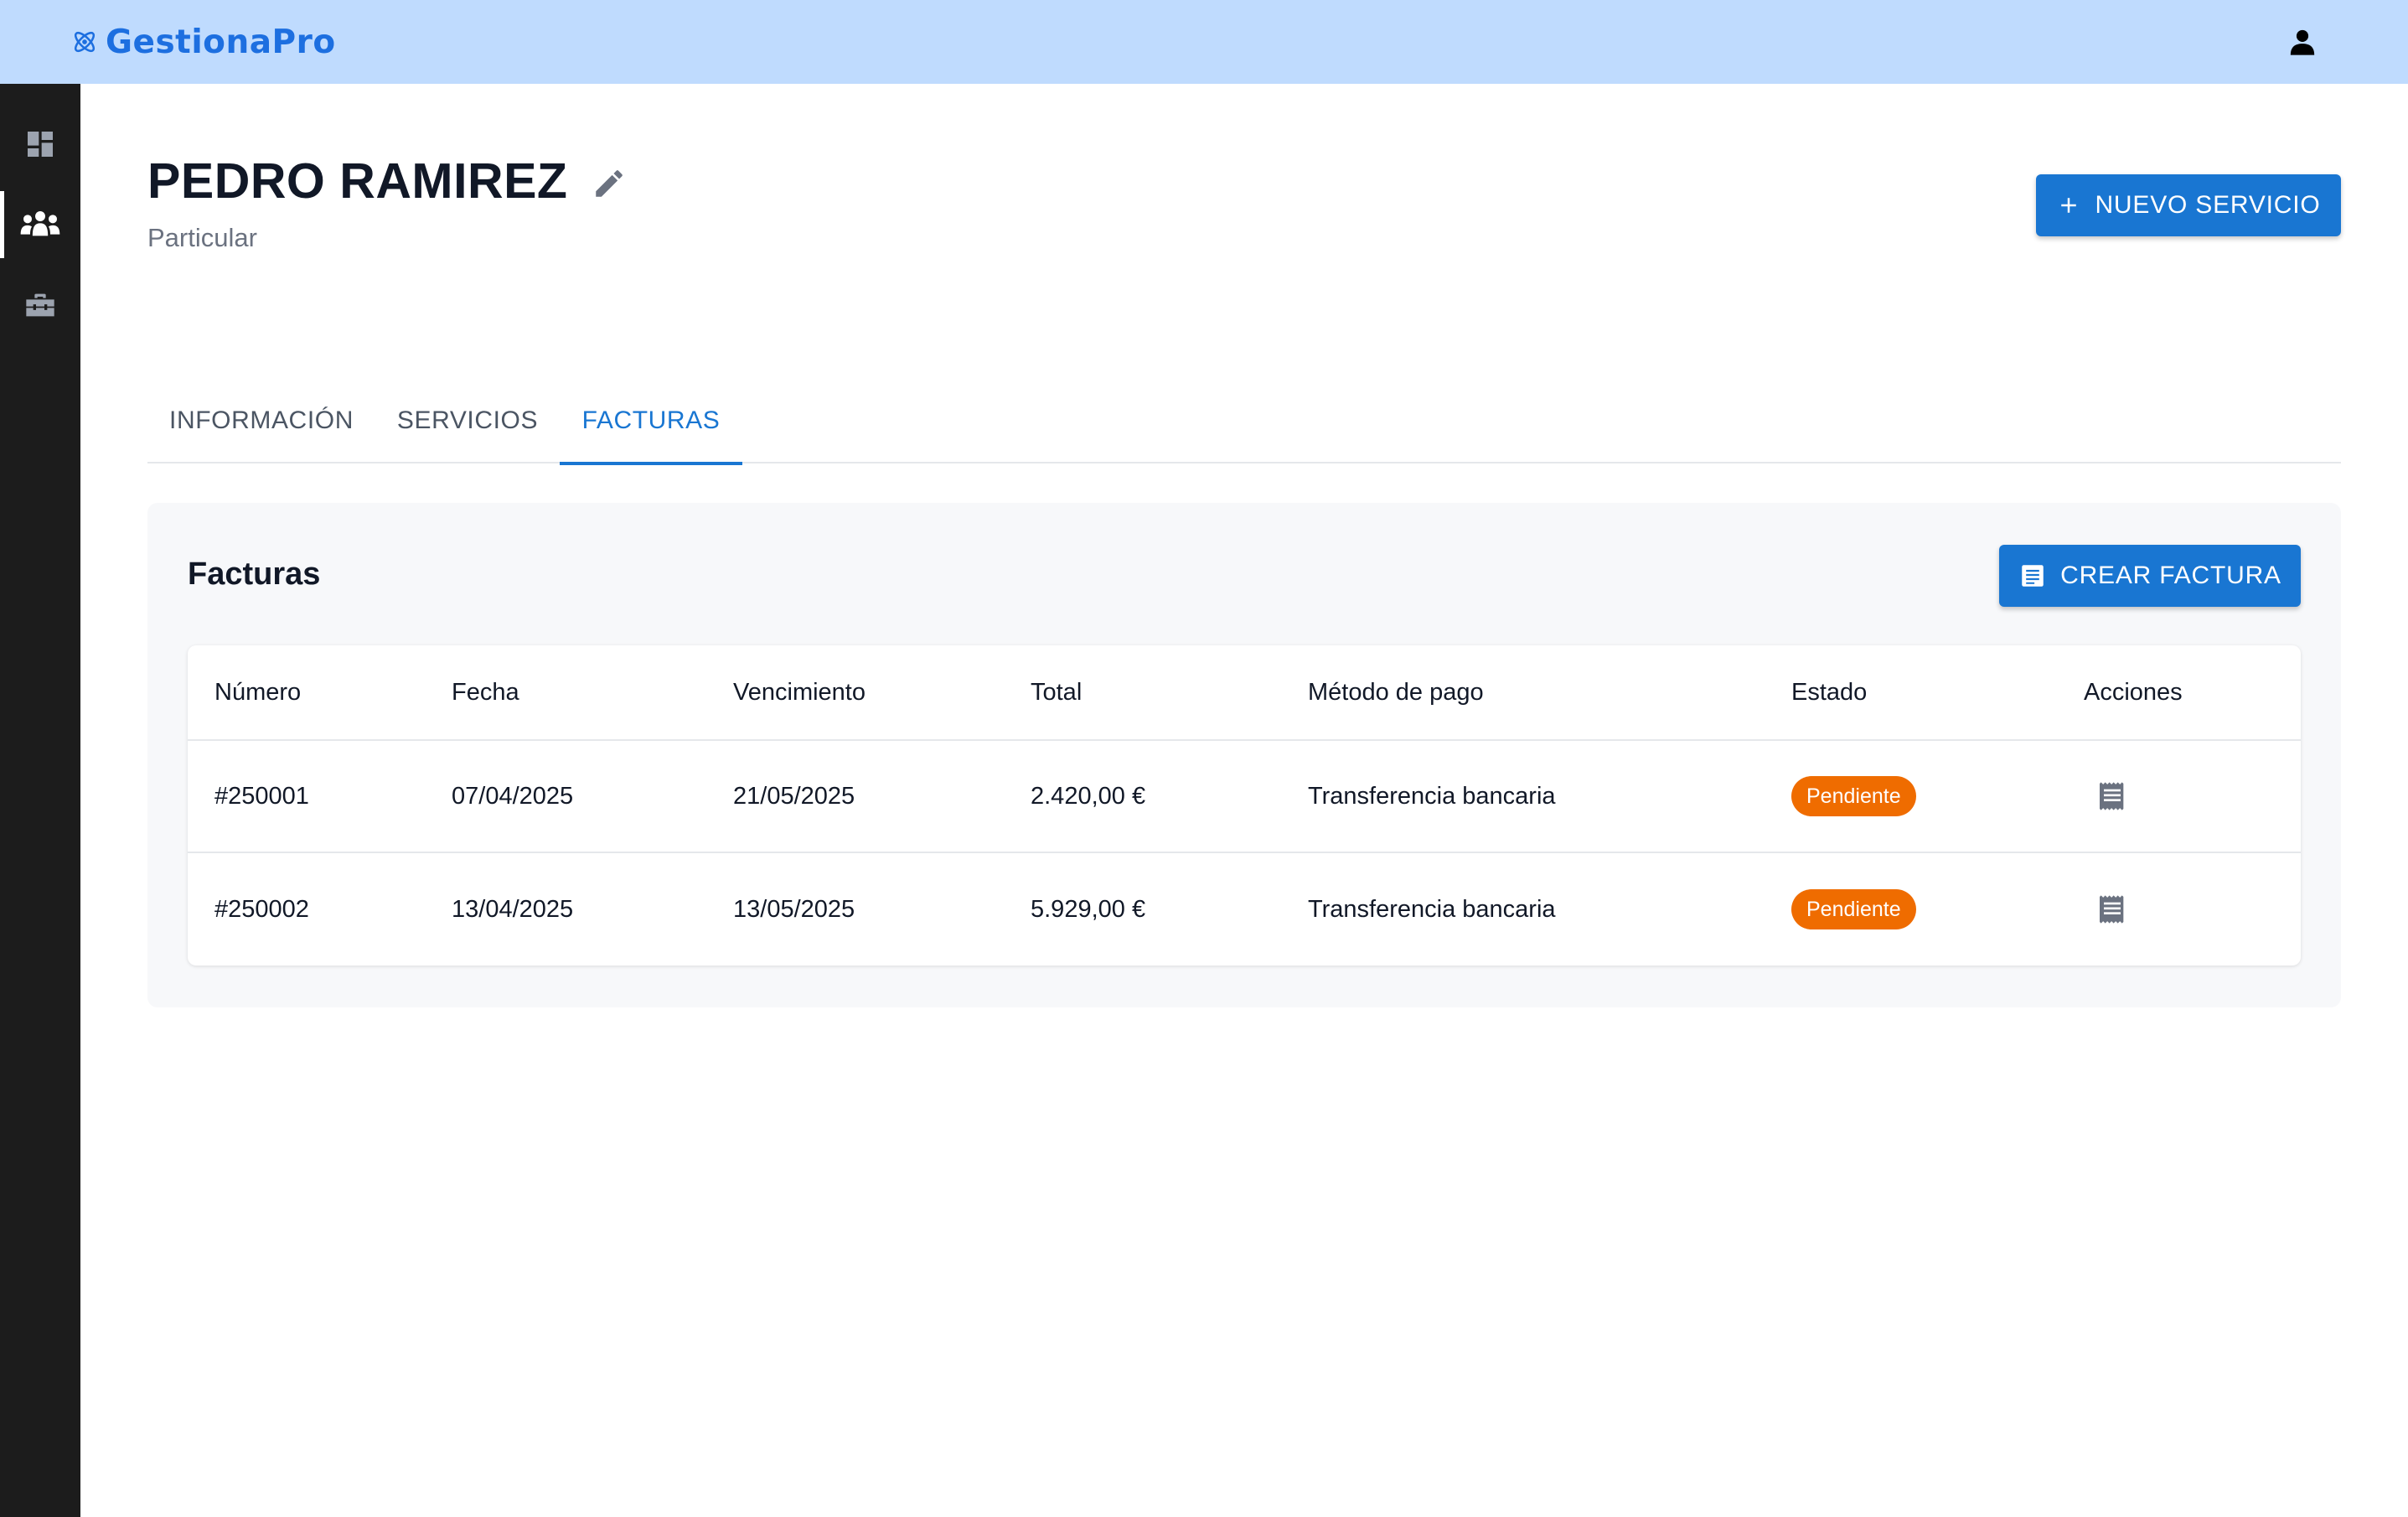 The height and width of the screenshot is (1517, 2408). I want to click on column-header-fecha: Fecha, so click(485, 692).